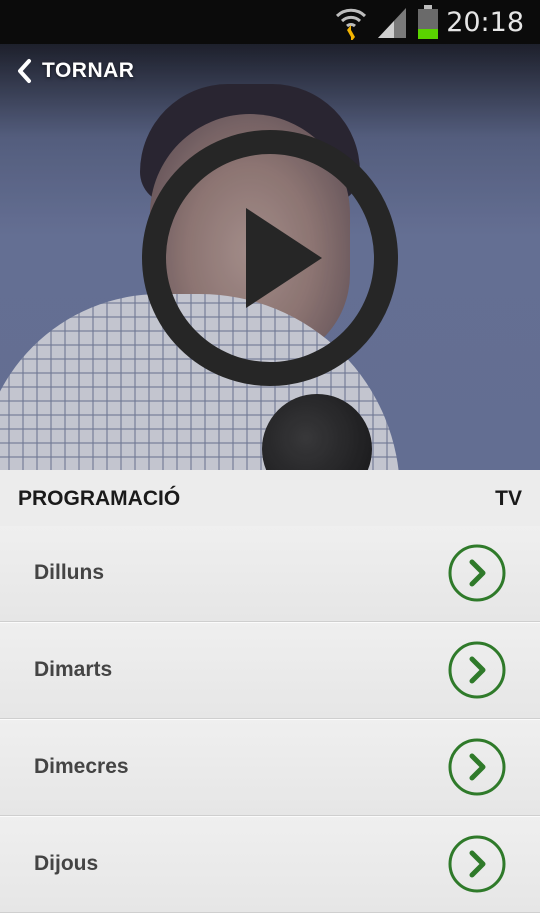  I want to click on day-label: Dijous, so click(66, 863).